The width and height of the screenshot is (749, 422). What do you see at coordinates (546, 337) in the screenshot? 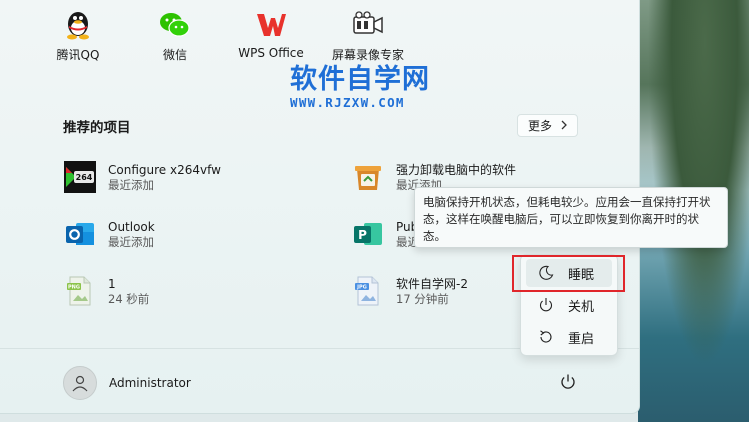
I see `restart-icon` at bounding box center [546, 337].